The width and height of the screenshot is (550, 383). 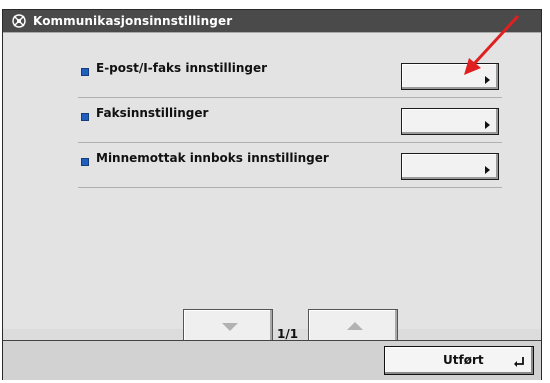 I want to click on list-item-email-ifax: E-post/I-faks innstillinger, so click(x=290, y=77).